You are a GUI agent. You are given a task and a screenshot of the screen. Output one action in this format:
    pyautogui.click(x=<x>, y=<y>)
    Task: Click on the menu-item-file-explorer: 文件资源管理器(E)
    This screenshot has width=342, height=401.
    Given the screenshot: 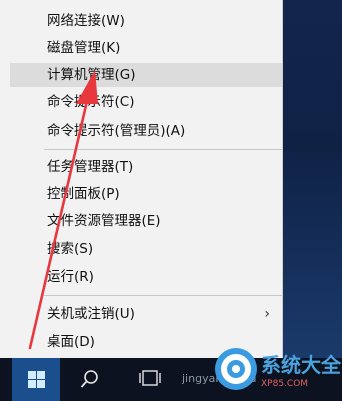 What is the action you would take?
    pyautogui.click(x=146, y=221)
    